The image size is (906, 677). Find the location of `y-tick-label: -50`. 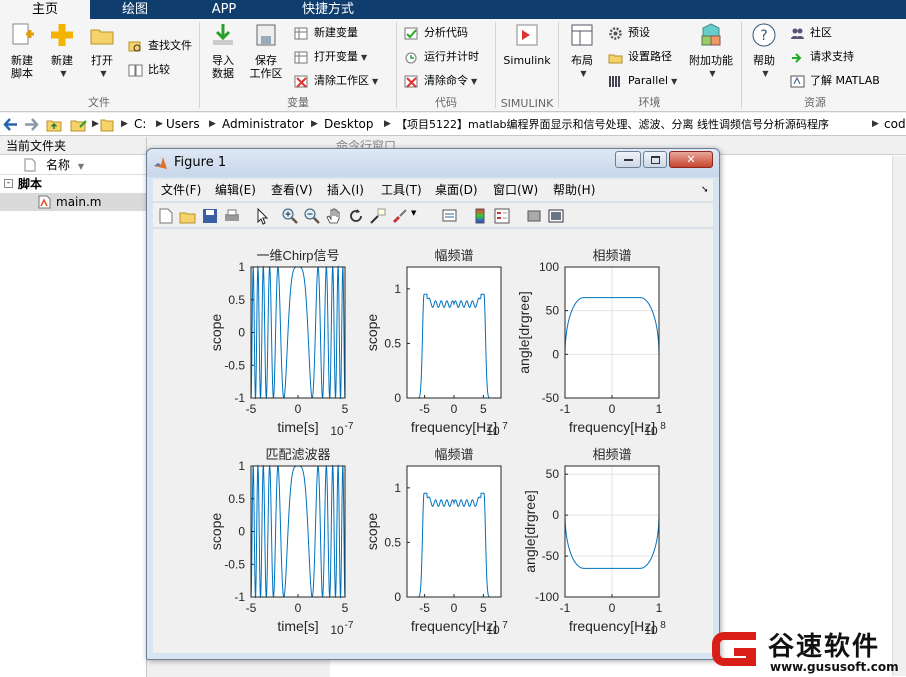

y-tick-label: -50 is located at coordinates (551, 556).